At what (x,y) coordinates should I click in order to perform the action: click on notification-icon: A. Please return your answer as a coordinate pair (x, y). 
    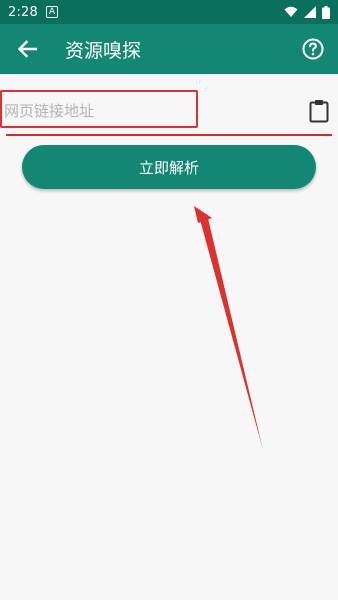
    Looking at the image, I should click on (52, 12).